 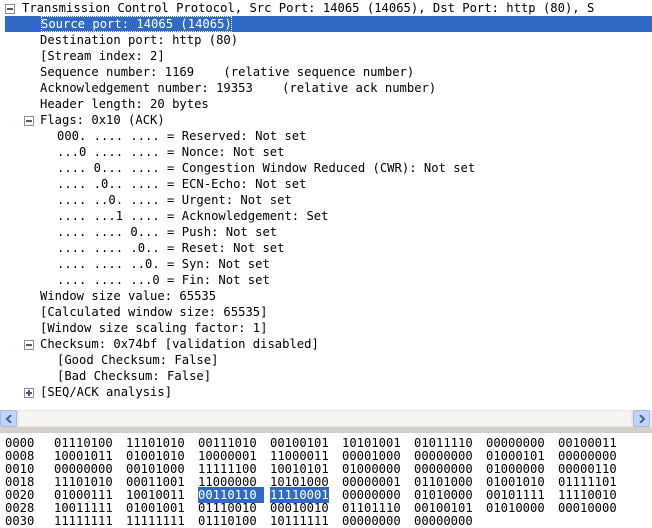 I want to click on tree-row: [Calculated window size: 65535], so click(x=326, y=312).